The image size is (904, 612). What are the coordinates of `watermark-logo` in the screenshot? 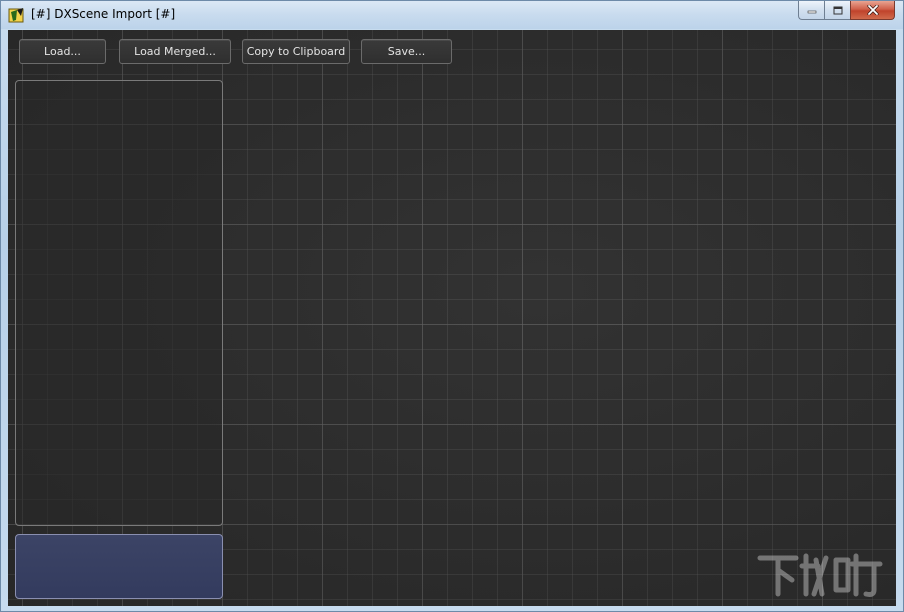 It's located at (820, 575).